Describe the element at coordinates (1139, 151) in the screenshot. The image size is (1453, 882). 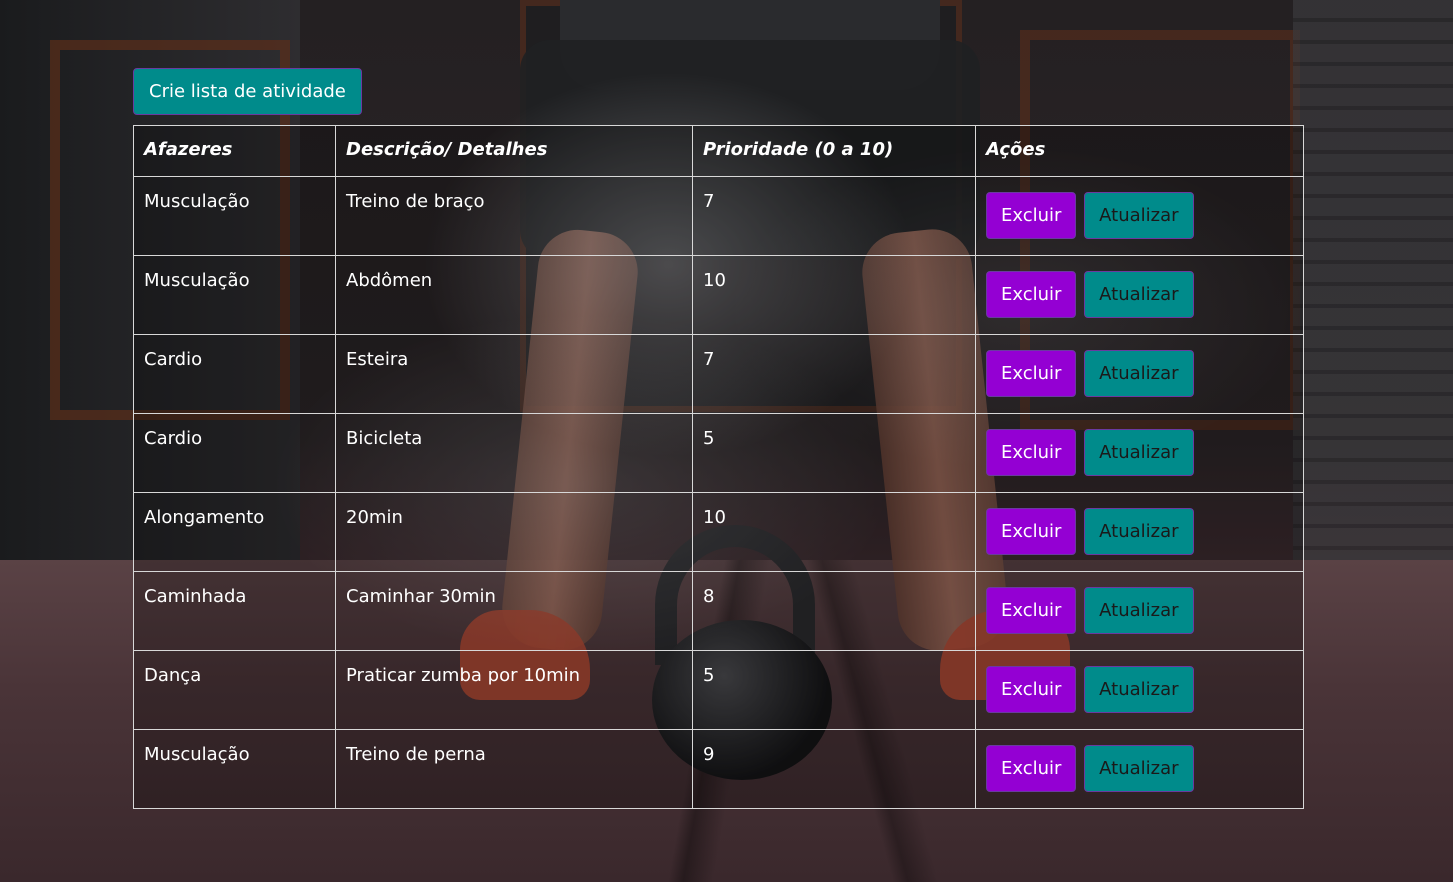
I see `header-acoes: Ações` at that location.